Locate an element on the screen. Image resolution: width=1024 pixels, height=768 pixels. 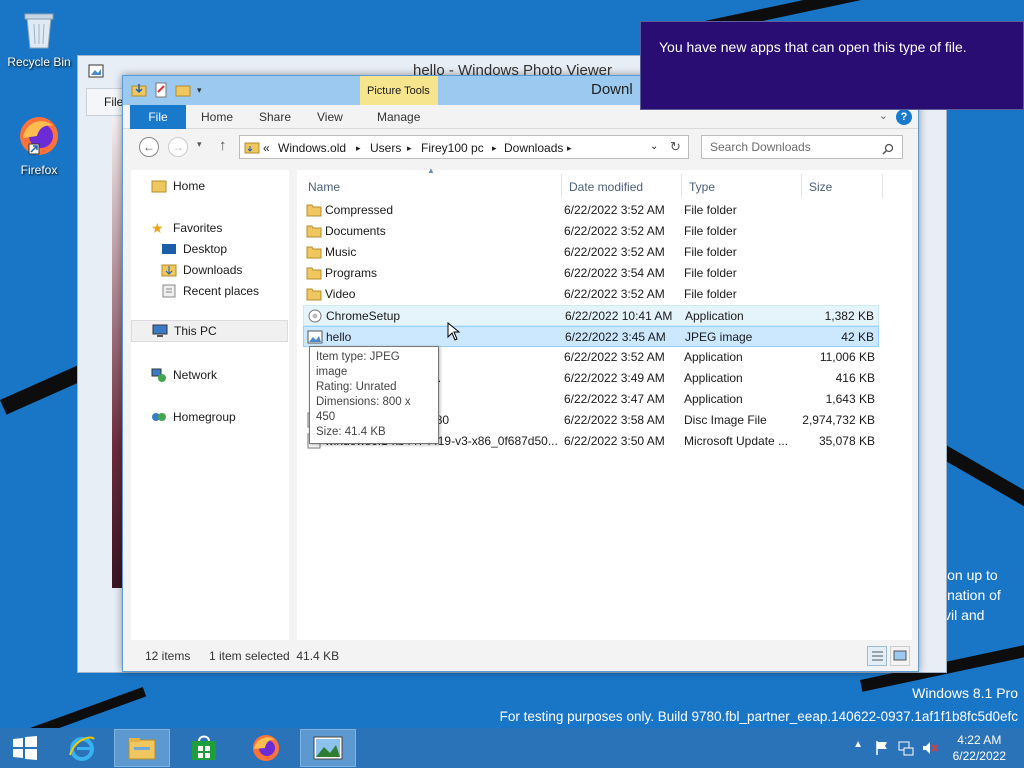
tab-manage: Manage is located at coordinates (398, 117).